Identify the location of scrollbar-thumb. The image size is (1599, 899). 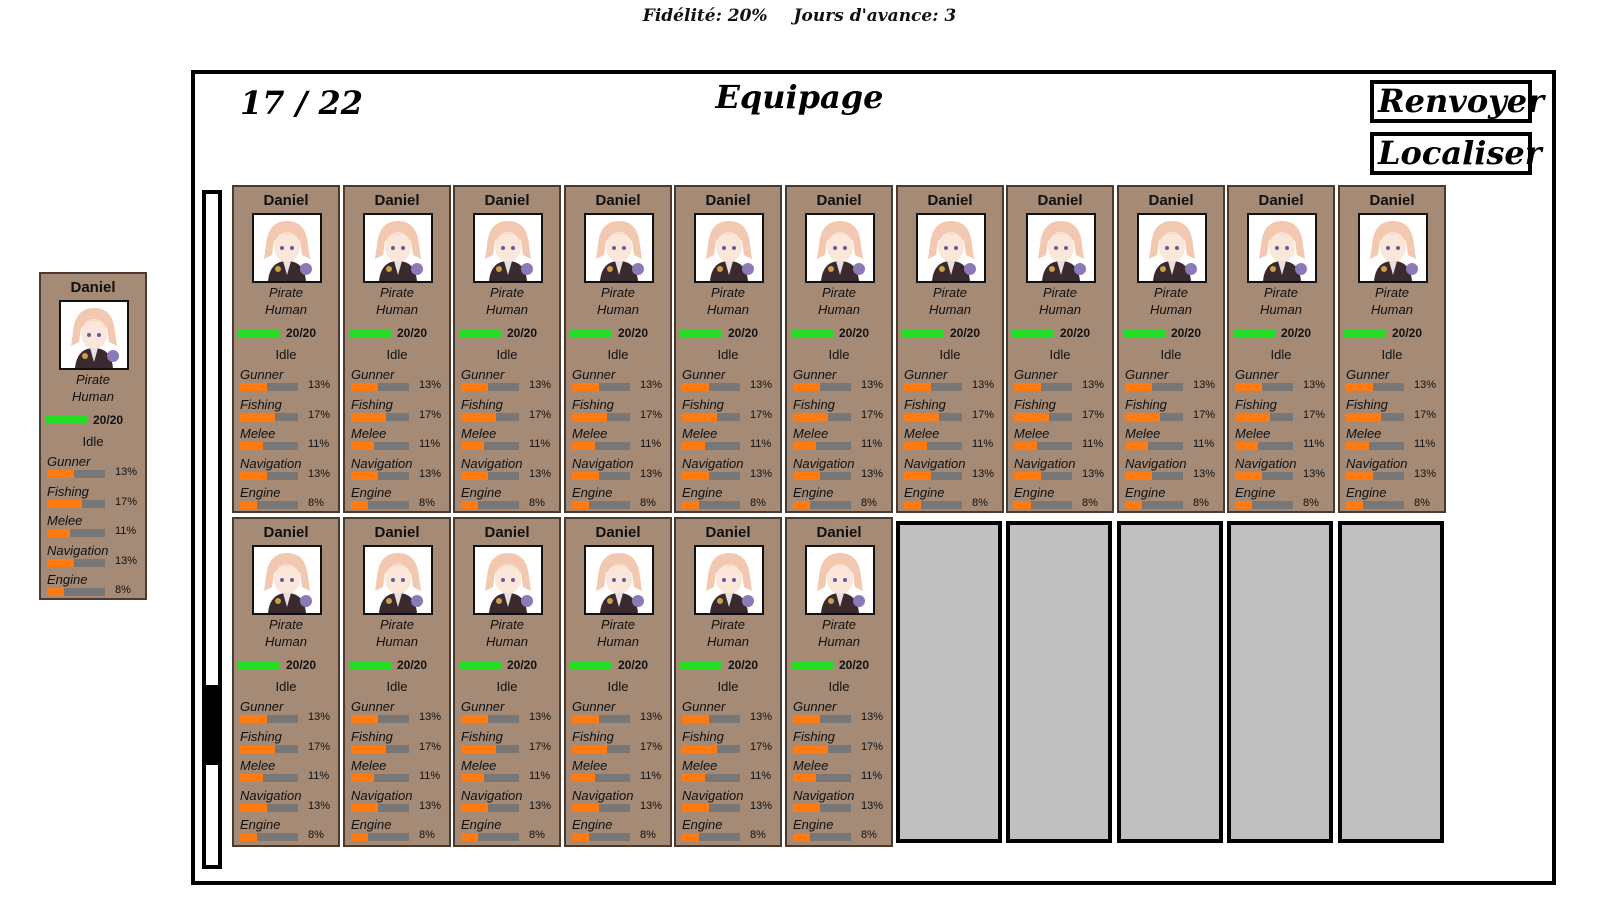
(212, 725).